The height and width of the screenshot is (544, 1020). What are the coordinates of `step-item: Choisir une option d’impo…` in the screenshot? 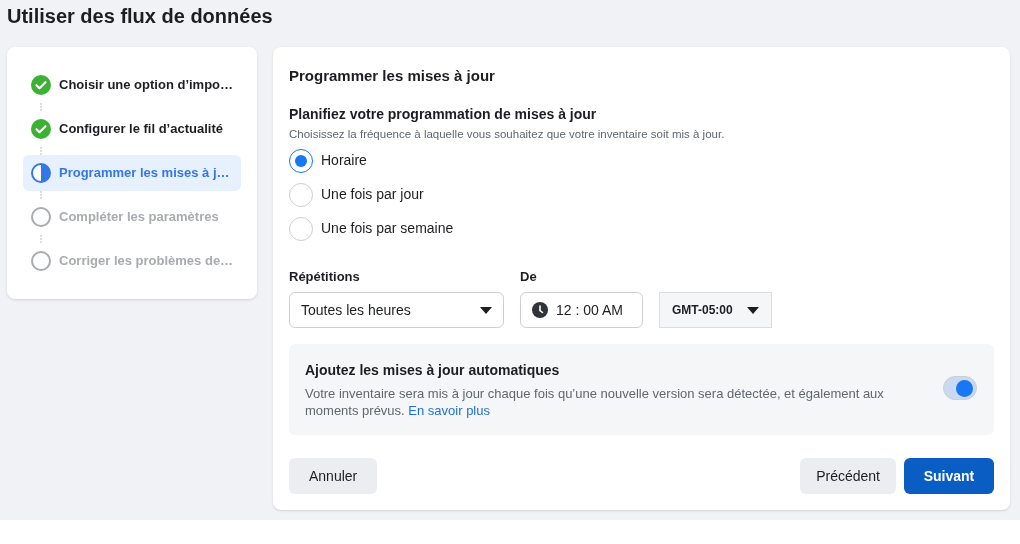 It's located at (132, 85).